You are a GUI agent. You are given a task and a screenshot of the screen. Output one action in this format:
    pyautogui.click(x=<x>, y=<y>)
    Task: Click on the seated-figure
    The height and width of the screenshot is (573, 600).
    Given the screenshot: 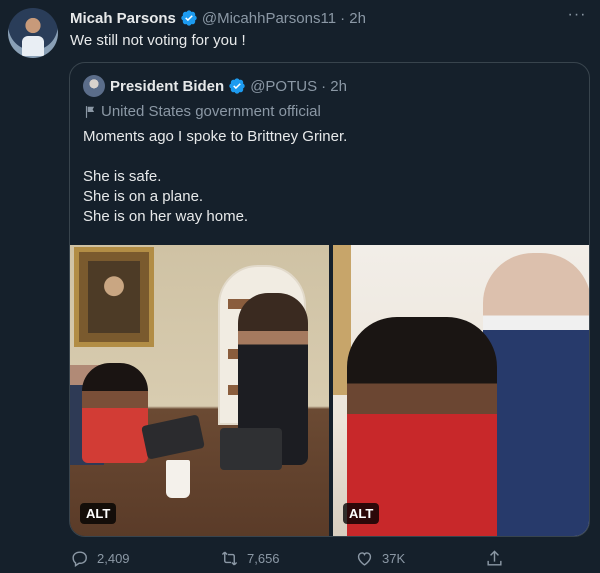 What is the action you would take?
    pyautogui.click(x=115, y=413)
    